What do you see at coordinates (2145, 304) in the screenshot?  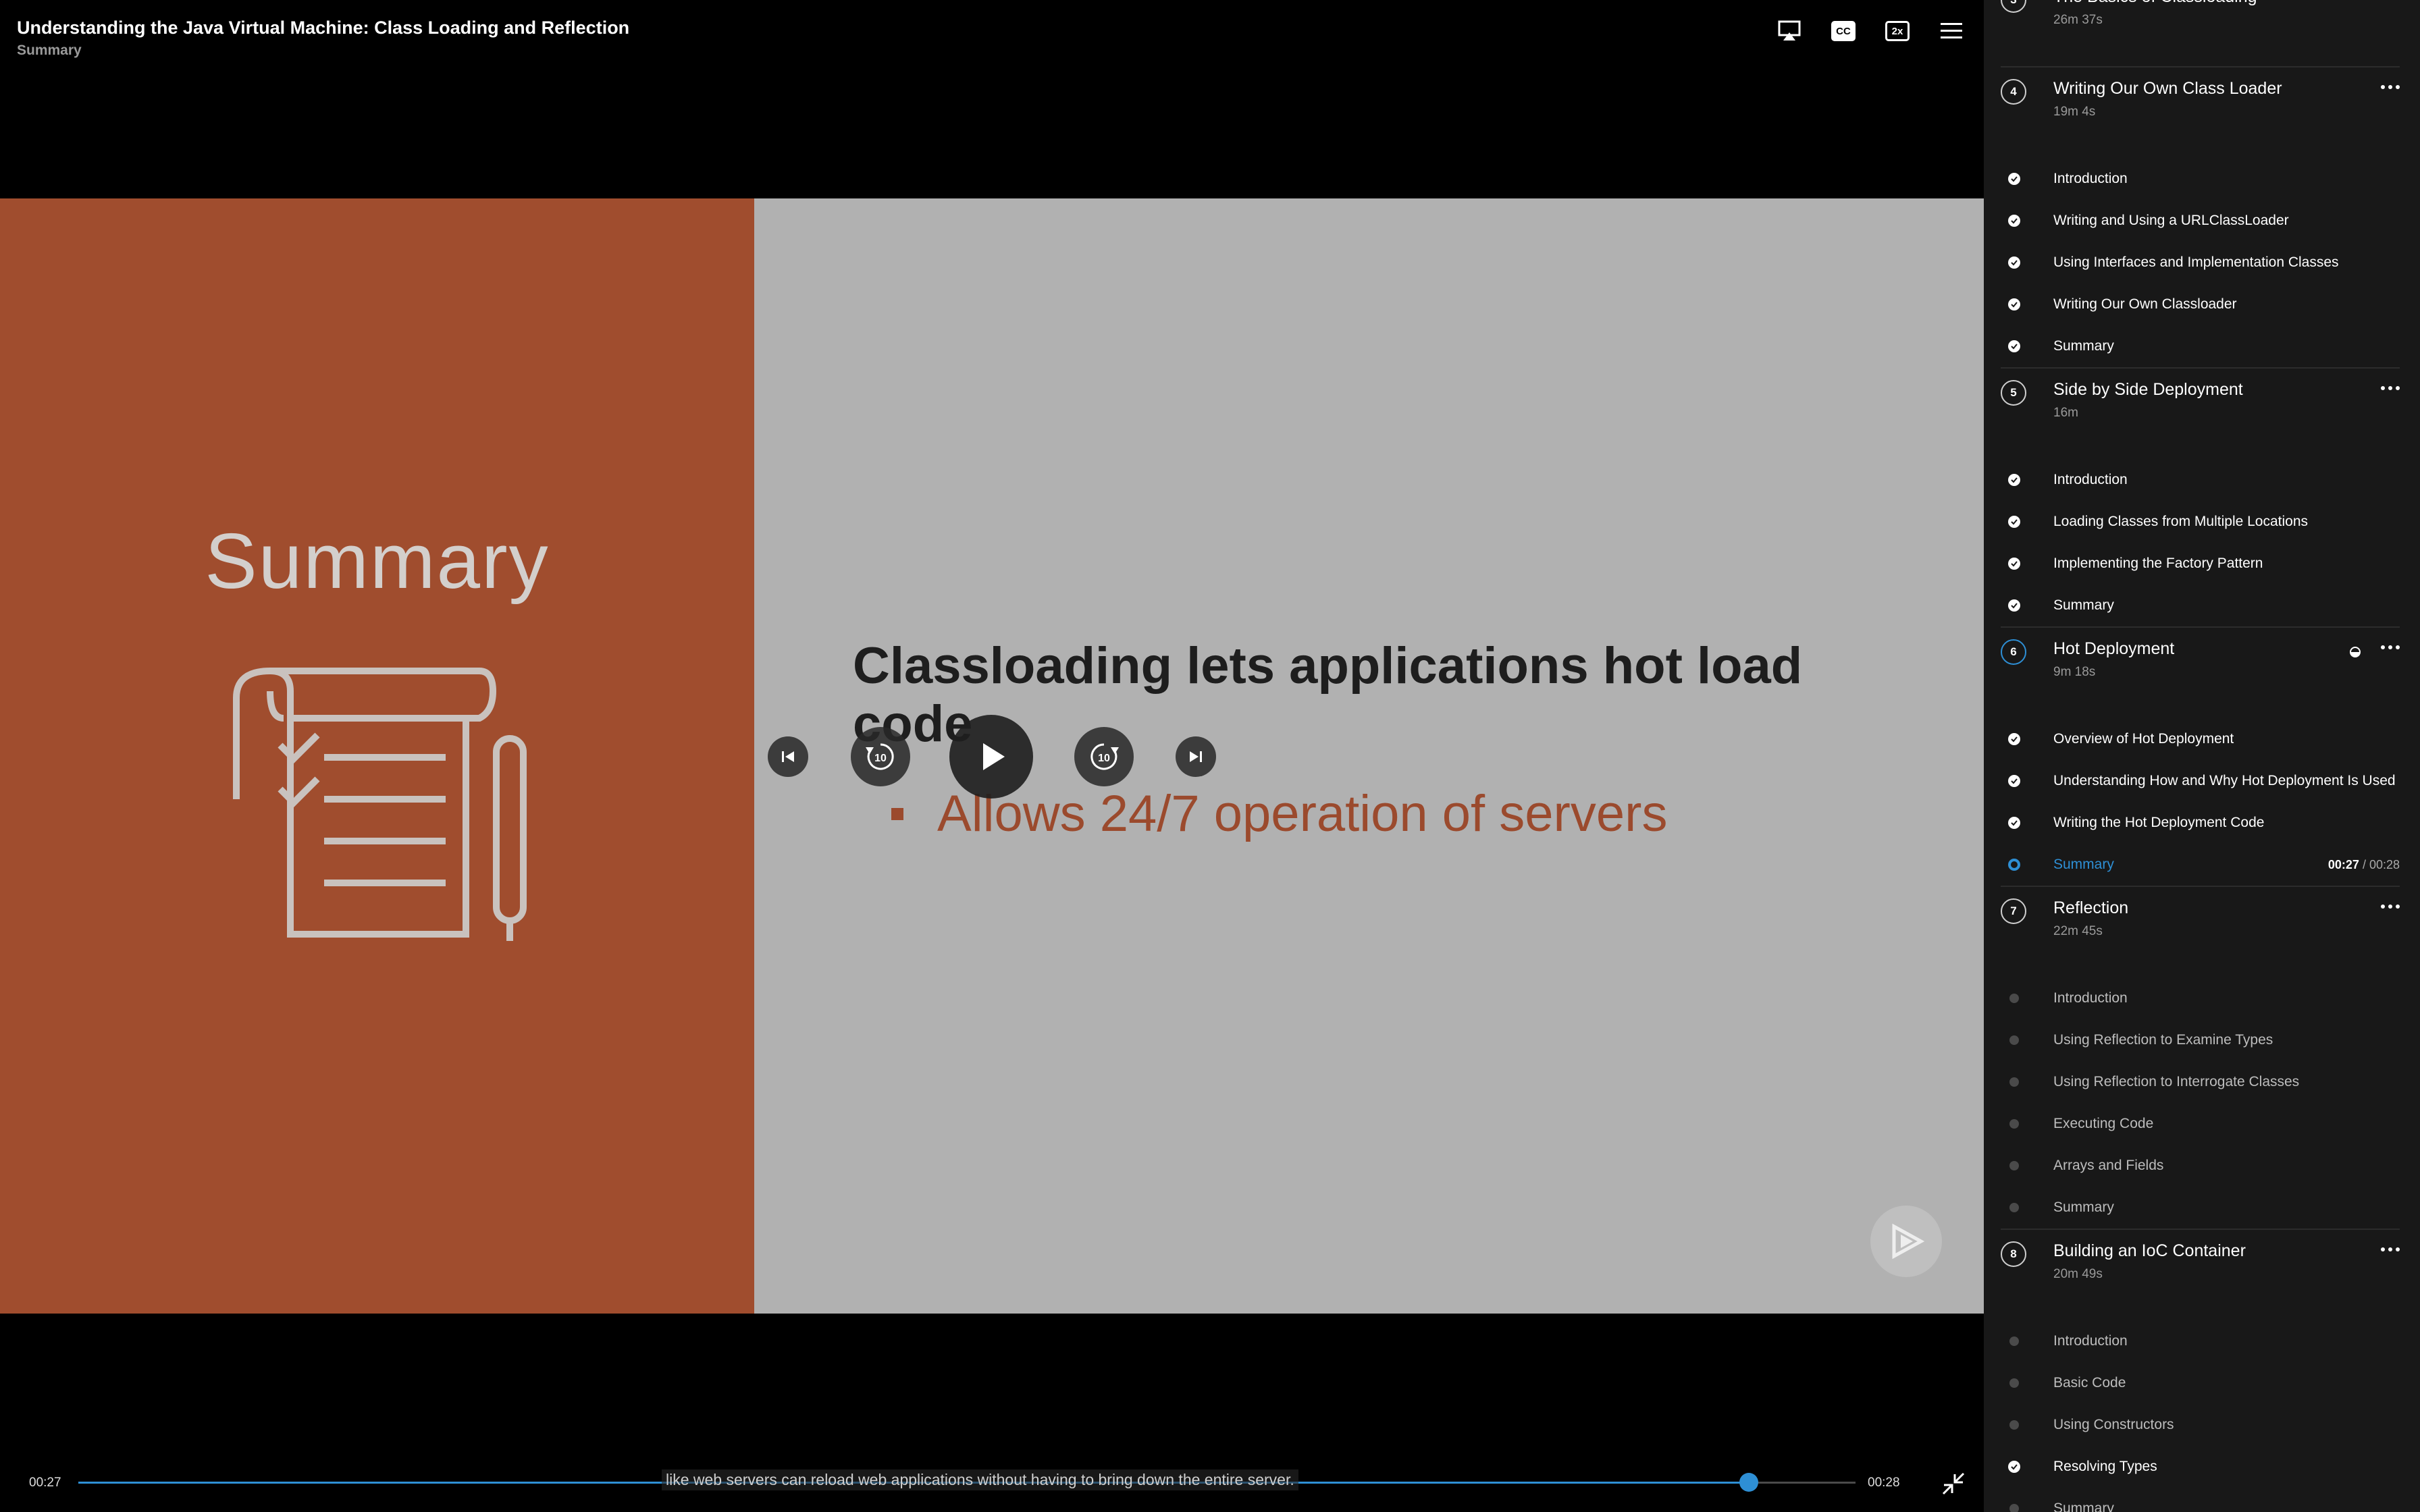 I see `clip-title: Writing Our Own Classloader` at bounding box center [2145, 304].